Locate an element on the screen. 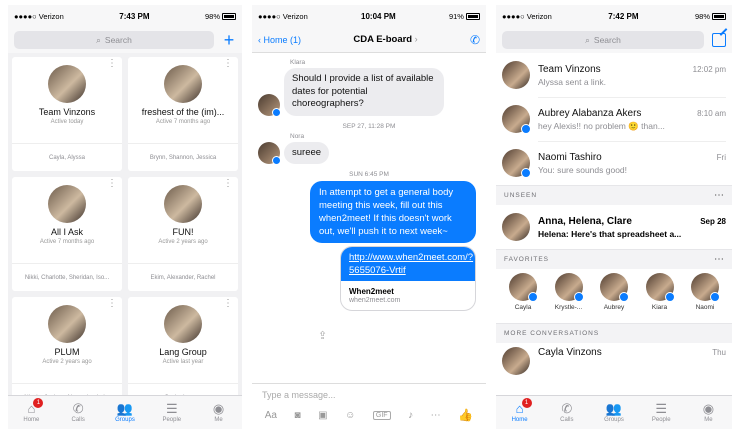 The height and width of the screenshot is (434, 744). camera-icon: ◙ is located at coordinates (298, 415).